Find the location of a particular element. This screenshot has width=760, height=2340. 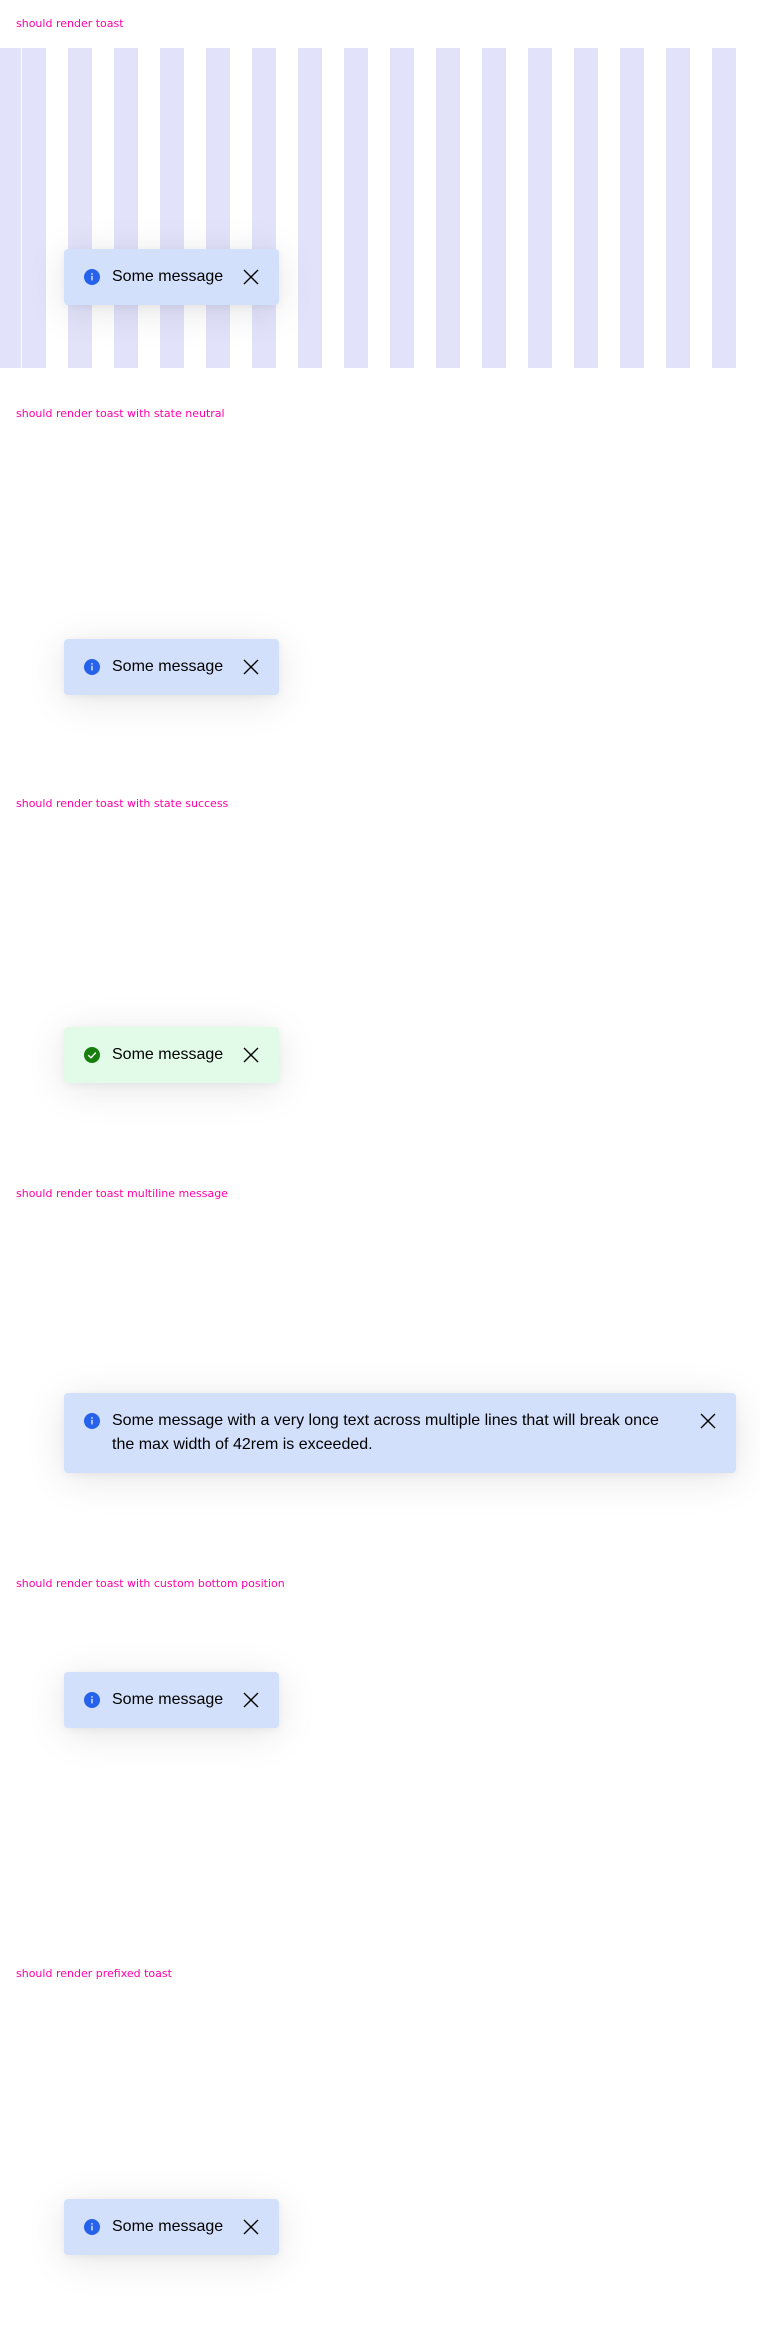

test-label: should render toast is located at coordinates (70, 23).